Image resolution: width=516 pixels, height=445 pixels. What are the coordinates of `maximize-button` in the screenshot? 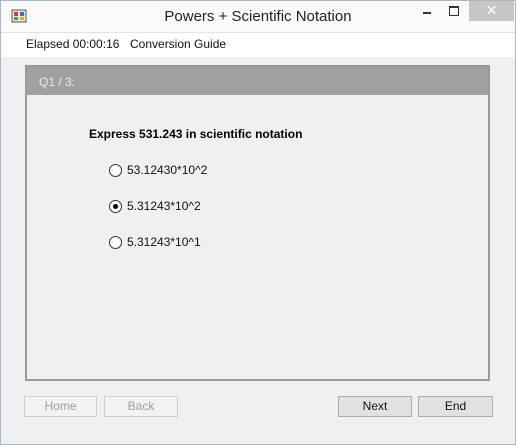 It's located at (454, 11).